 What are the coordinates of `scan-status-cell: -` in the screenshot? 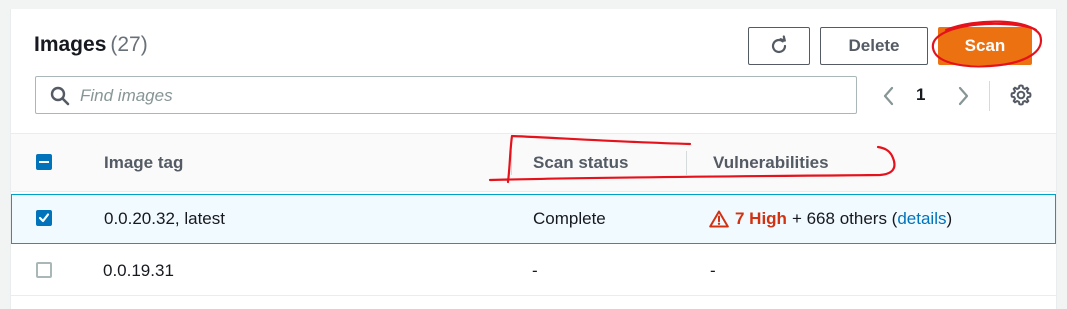 It's located at (535, 270).